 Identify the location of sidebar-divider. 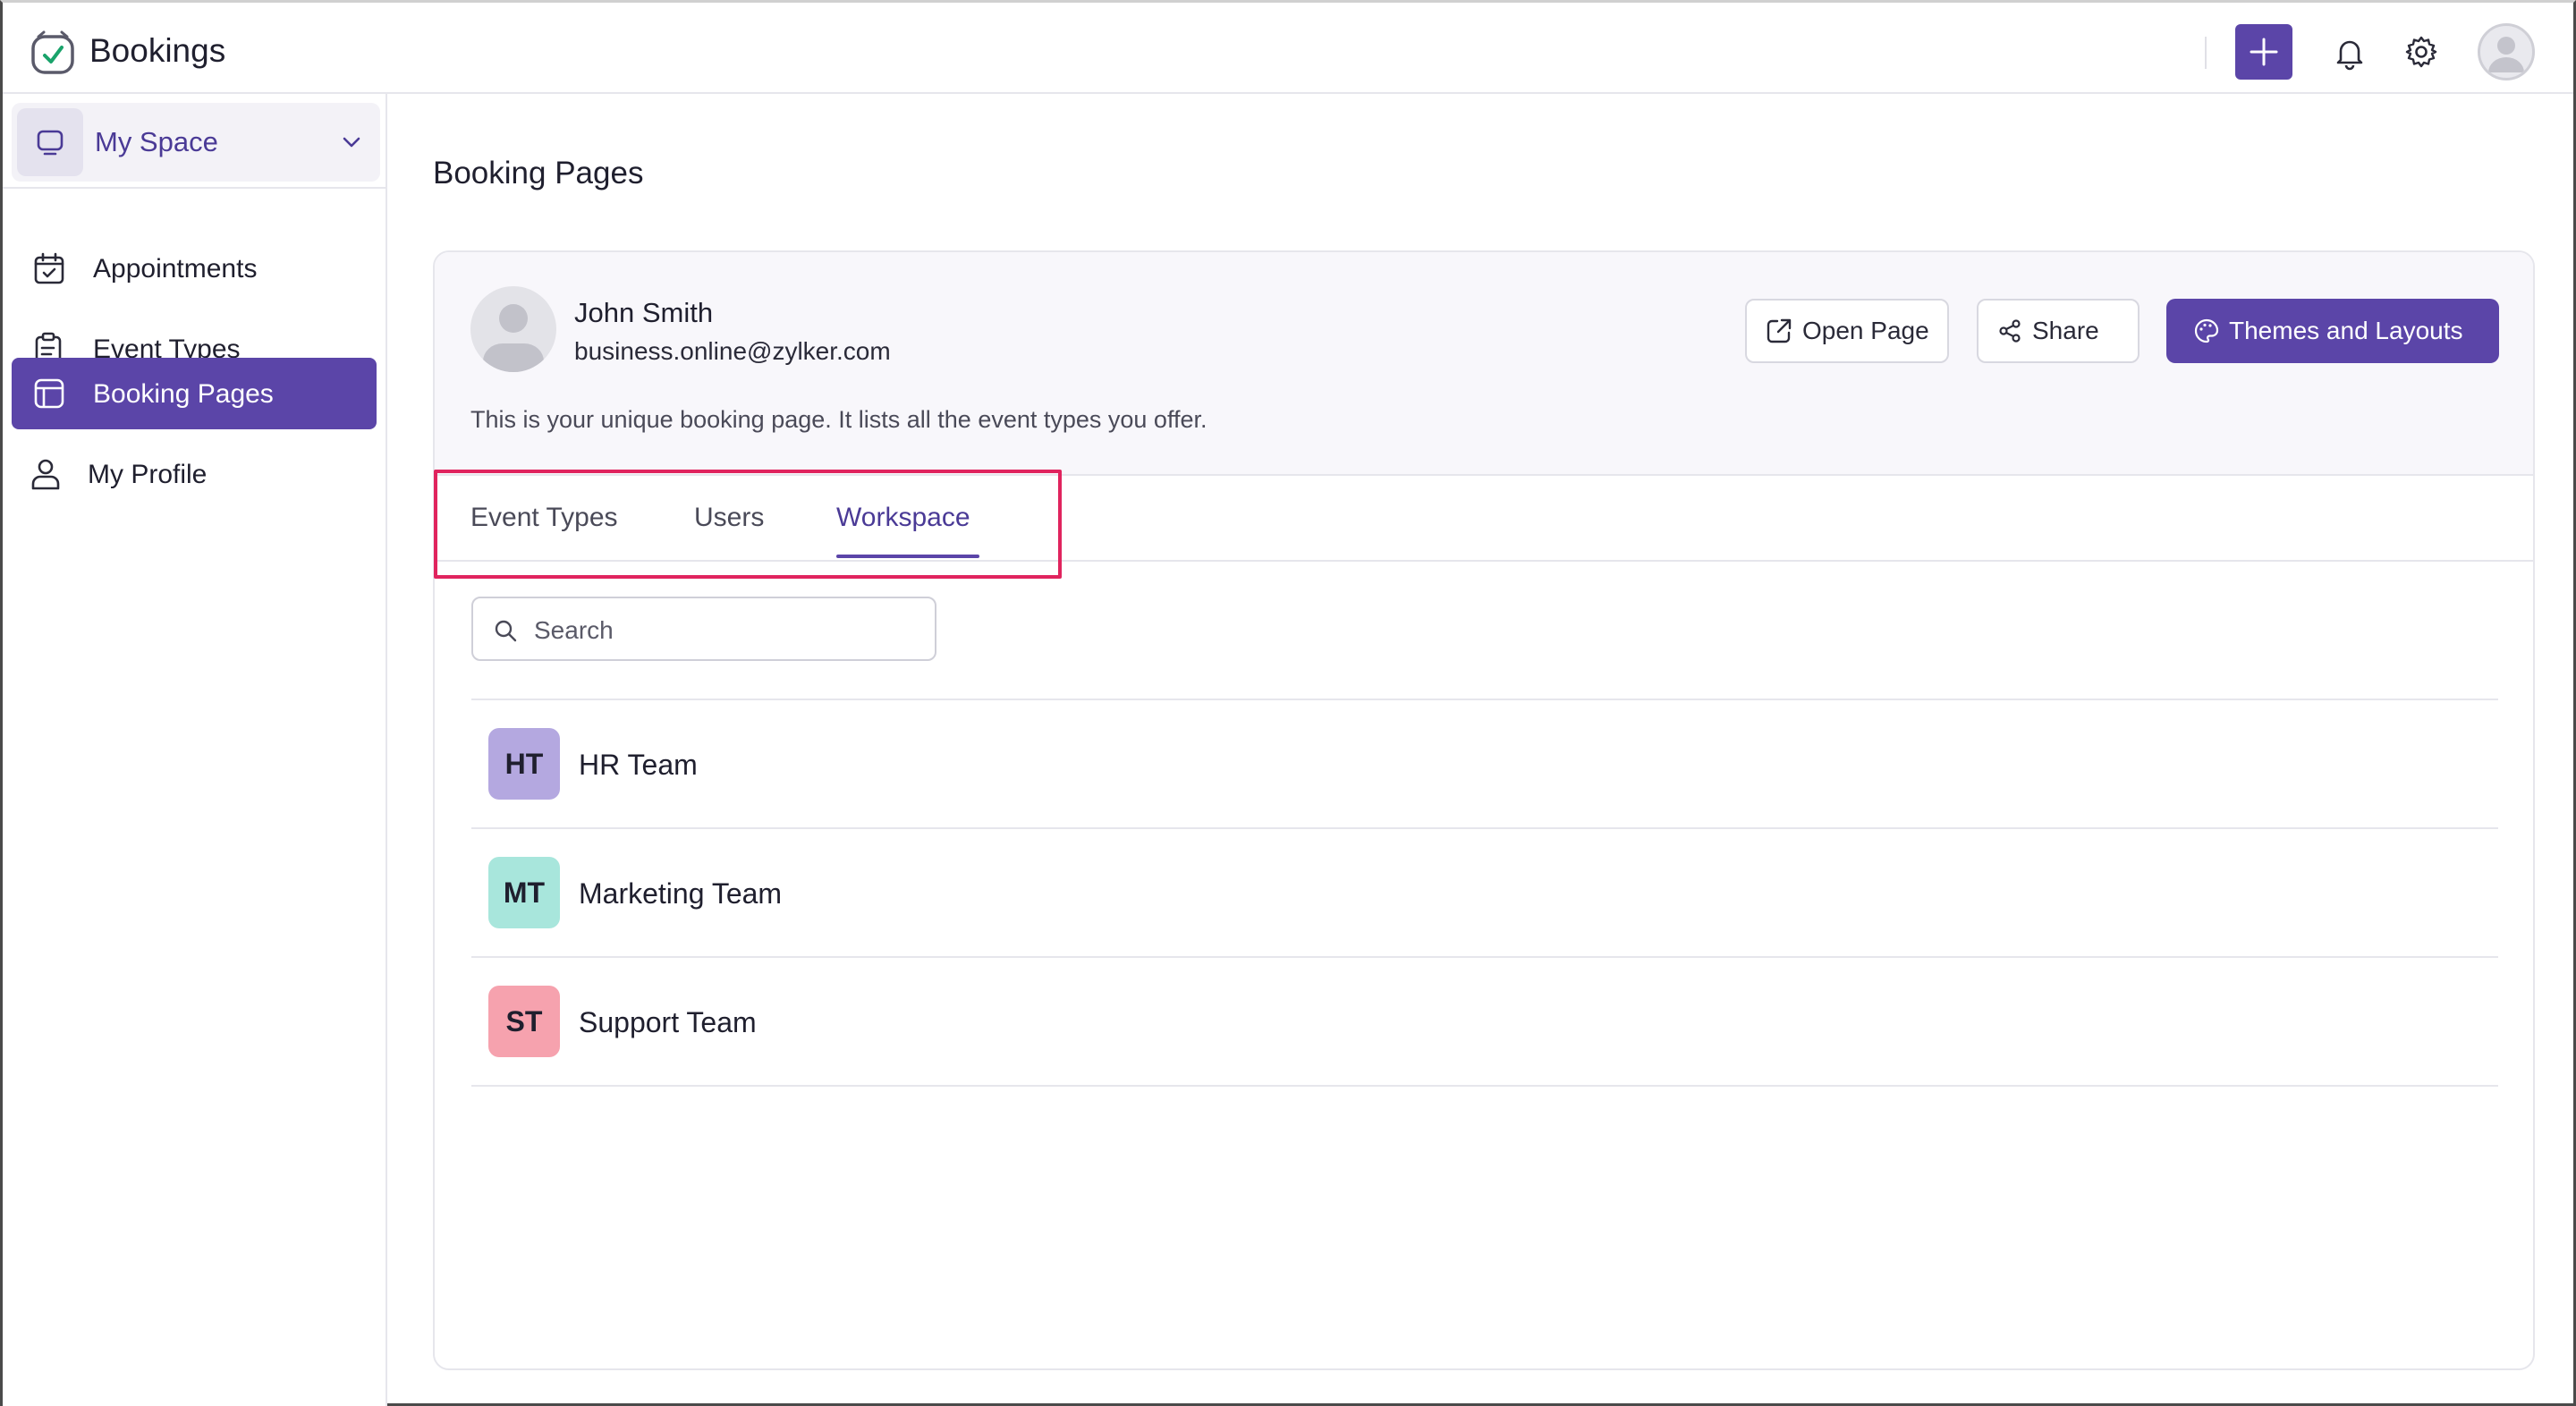
(194, 188).